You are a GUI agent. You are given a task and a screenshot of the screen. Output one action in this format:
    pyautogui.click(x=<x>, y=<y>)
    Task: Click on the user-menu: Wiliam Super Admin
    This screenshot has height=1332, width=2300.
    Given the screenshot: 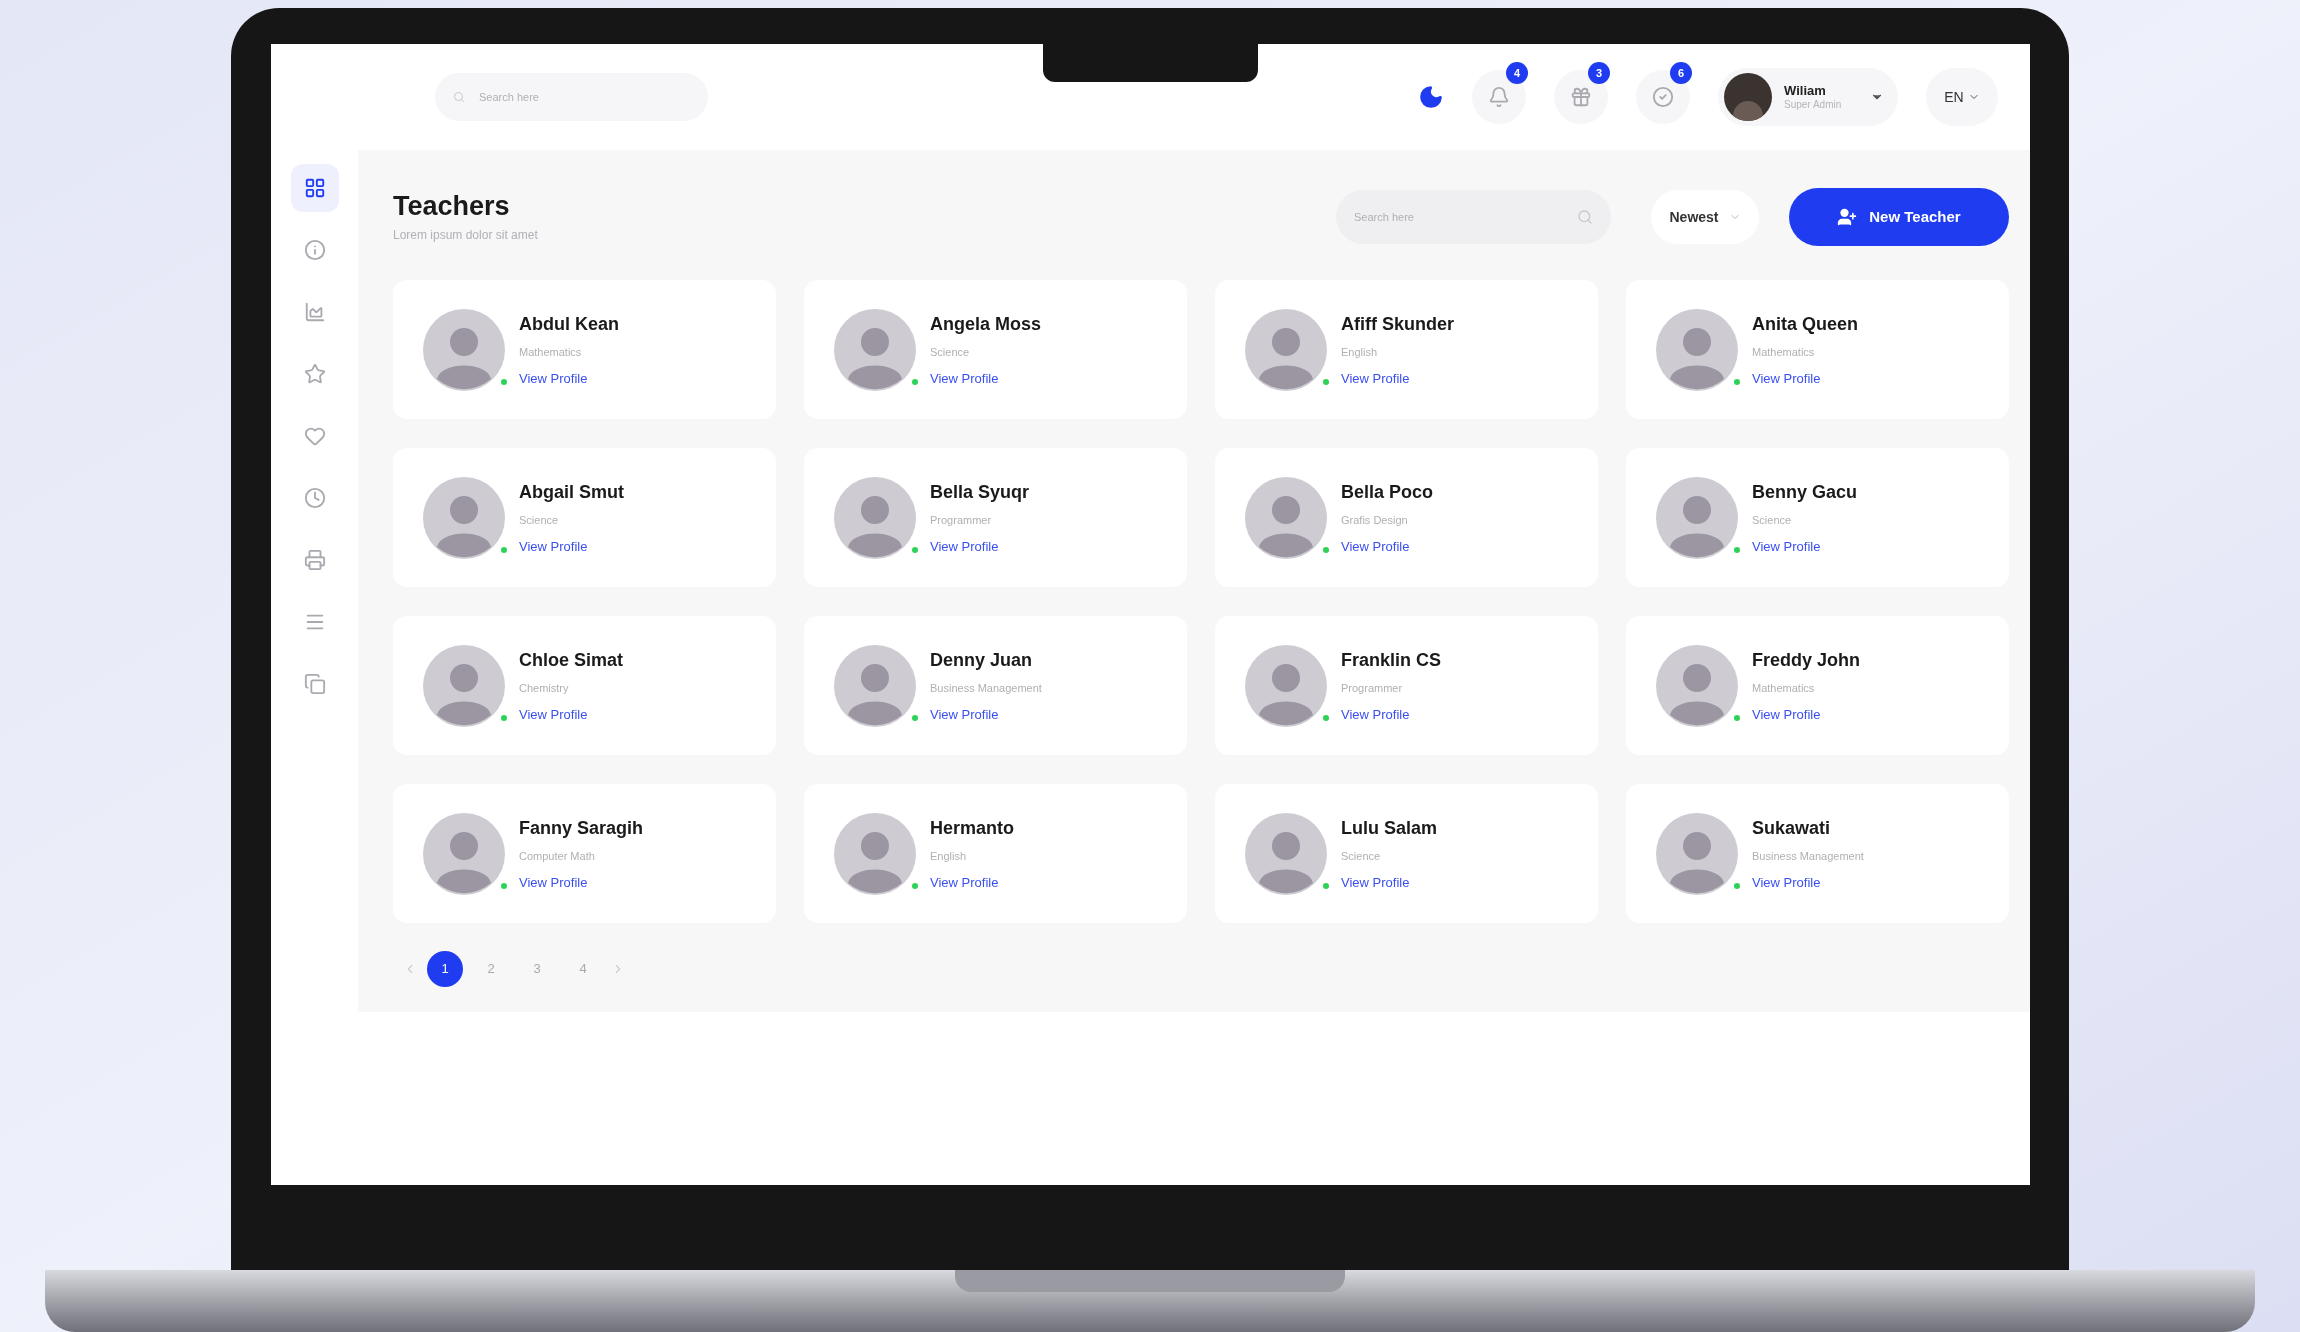 What is the action you would take?
    pyautogui.click(x=1808, y=97)
    